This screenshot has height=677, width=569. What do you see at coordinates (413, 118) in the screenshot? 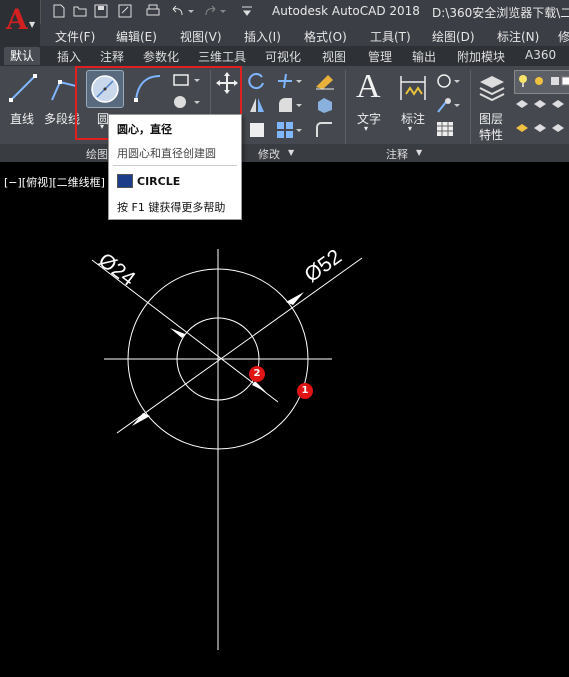
I see `dimension-button-label: 标注` at bounding box center [413, 118].